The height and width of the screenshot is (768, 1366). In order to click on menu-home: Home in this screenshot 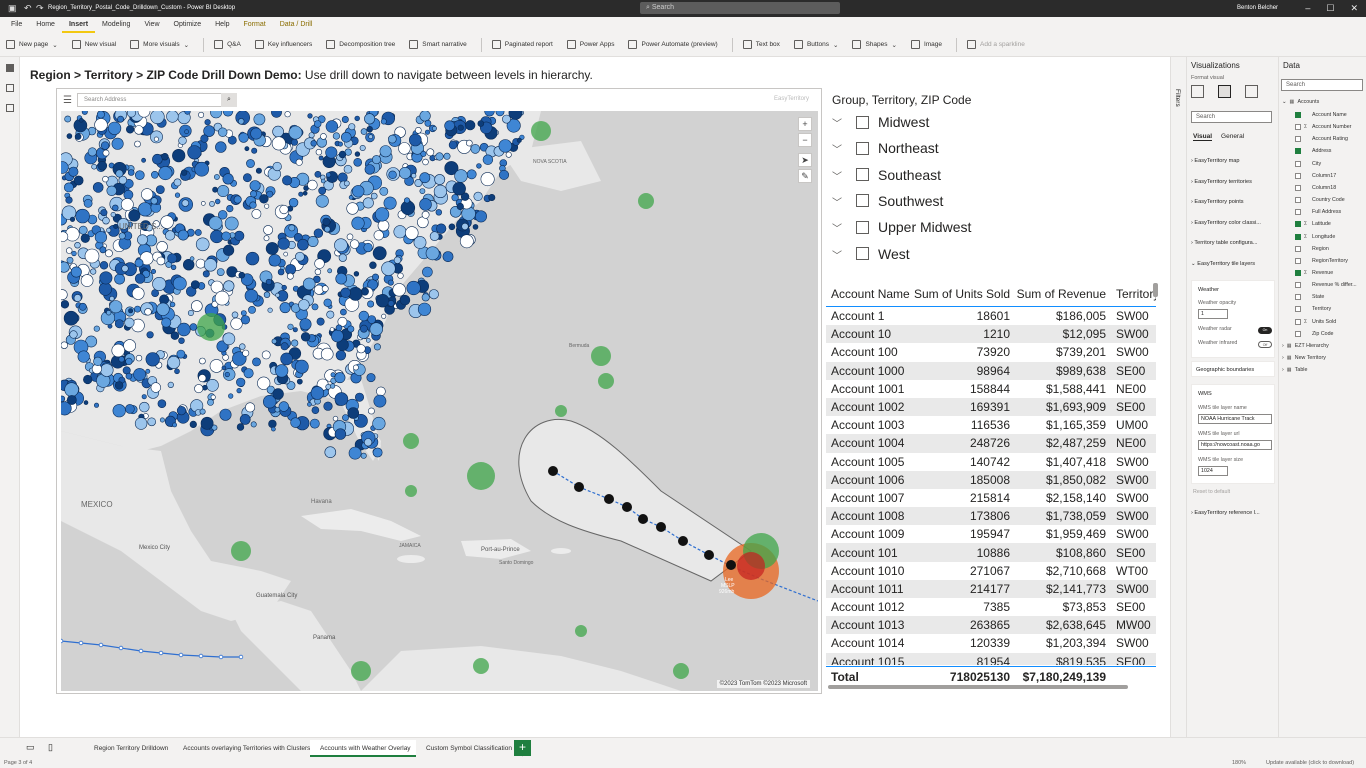, I will do `click(45, 25)`.